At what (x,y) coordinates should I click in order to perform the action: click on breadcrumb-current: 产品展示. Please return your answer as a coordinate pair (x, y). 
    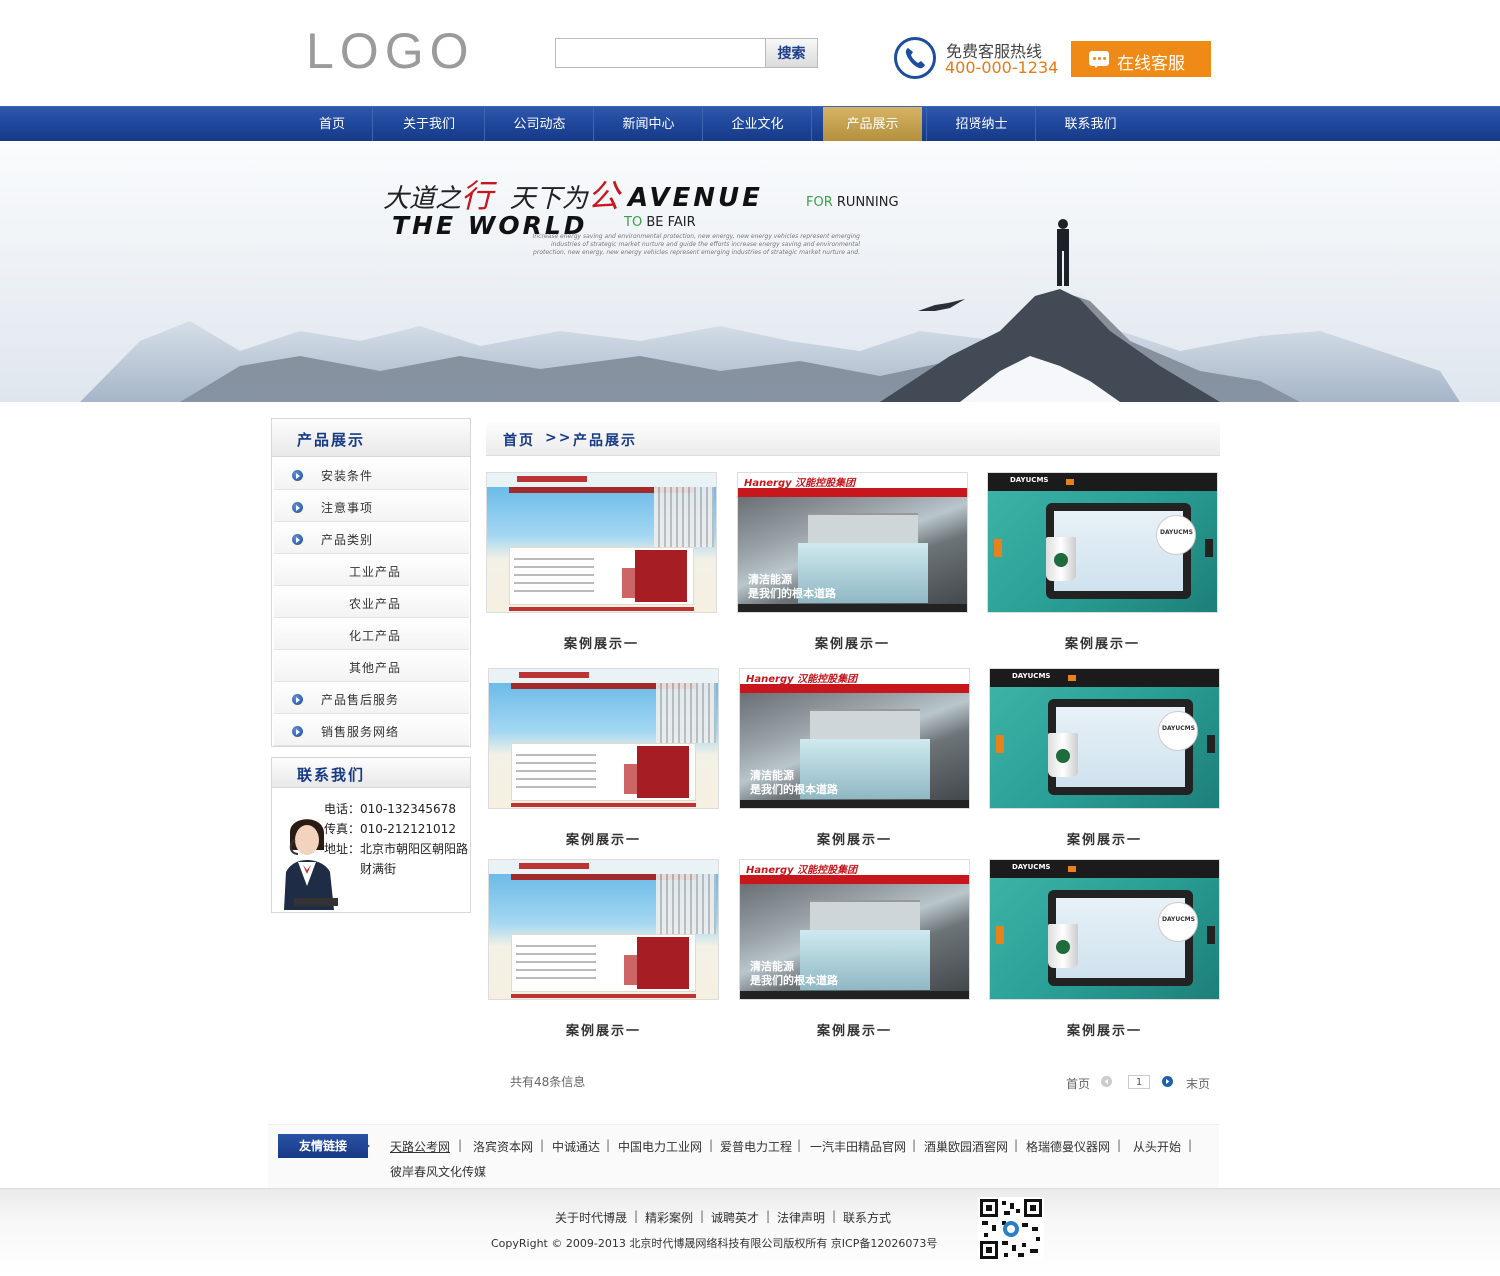
    Looking at the image, I should click on (605, 441).